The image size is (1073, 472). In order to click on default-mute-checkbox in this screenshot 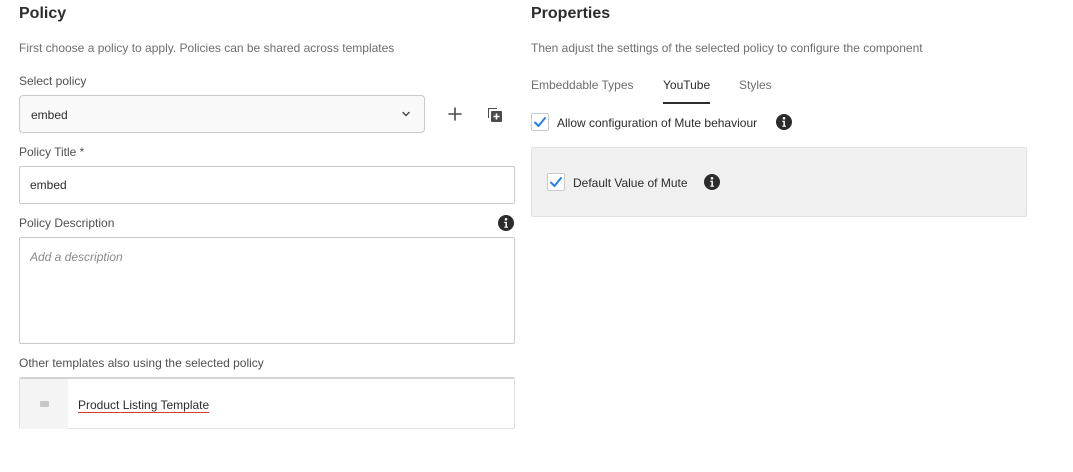, I will do `click(556, 182)`.